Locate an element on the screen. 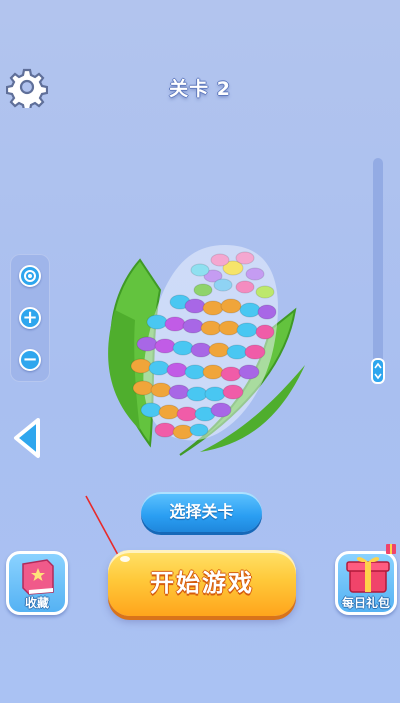  plus-icon: + is located at coordinates (30, 317).